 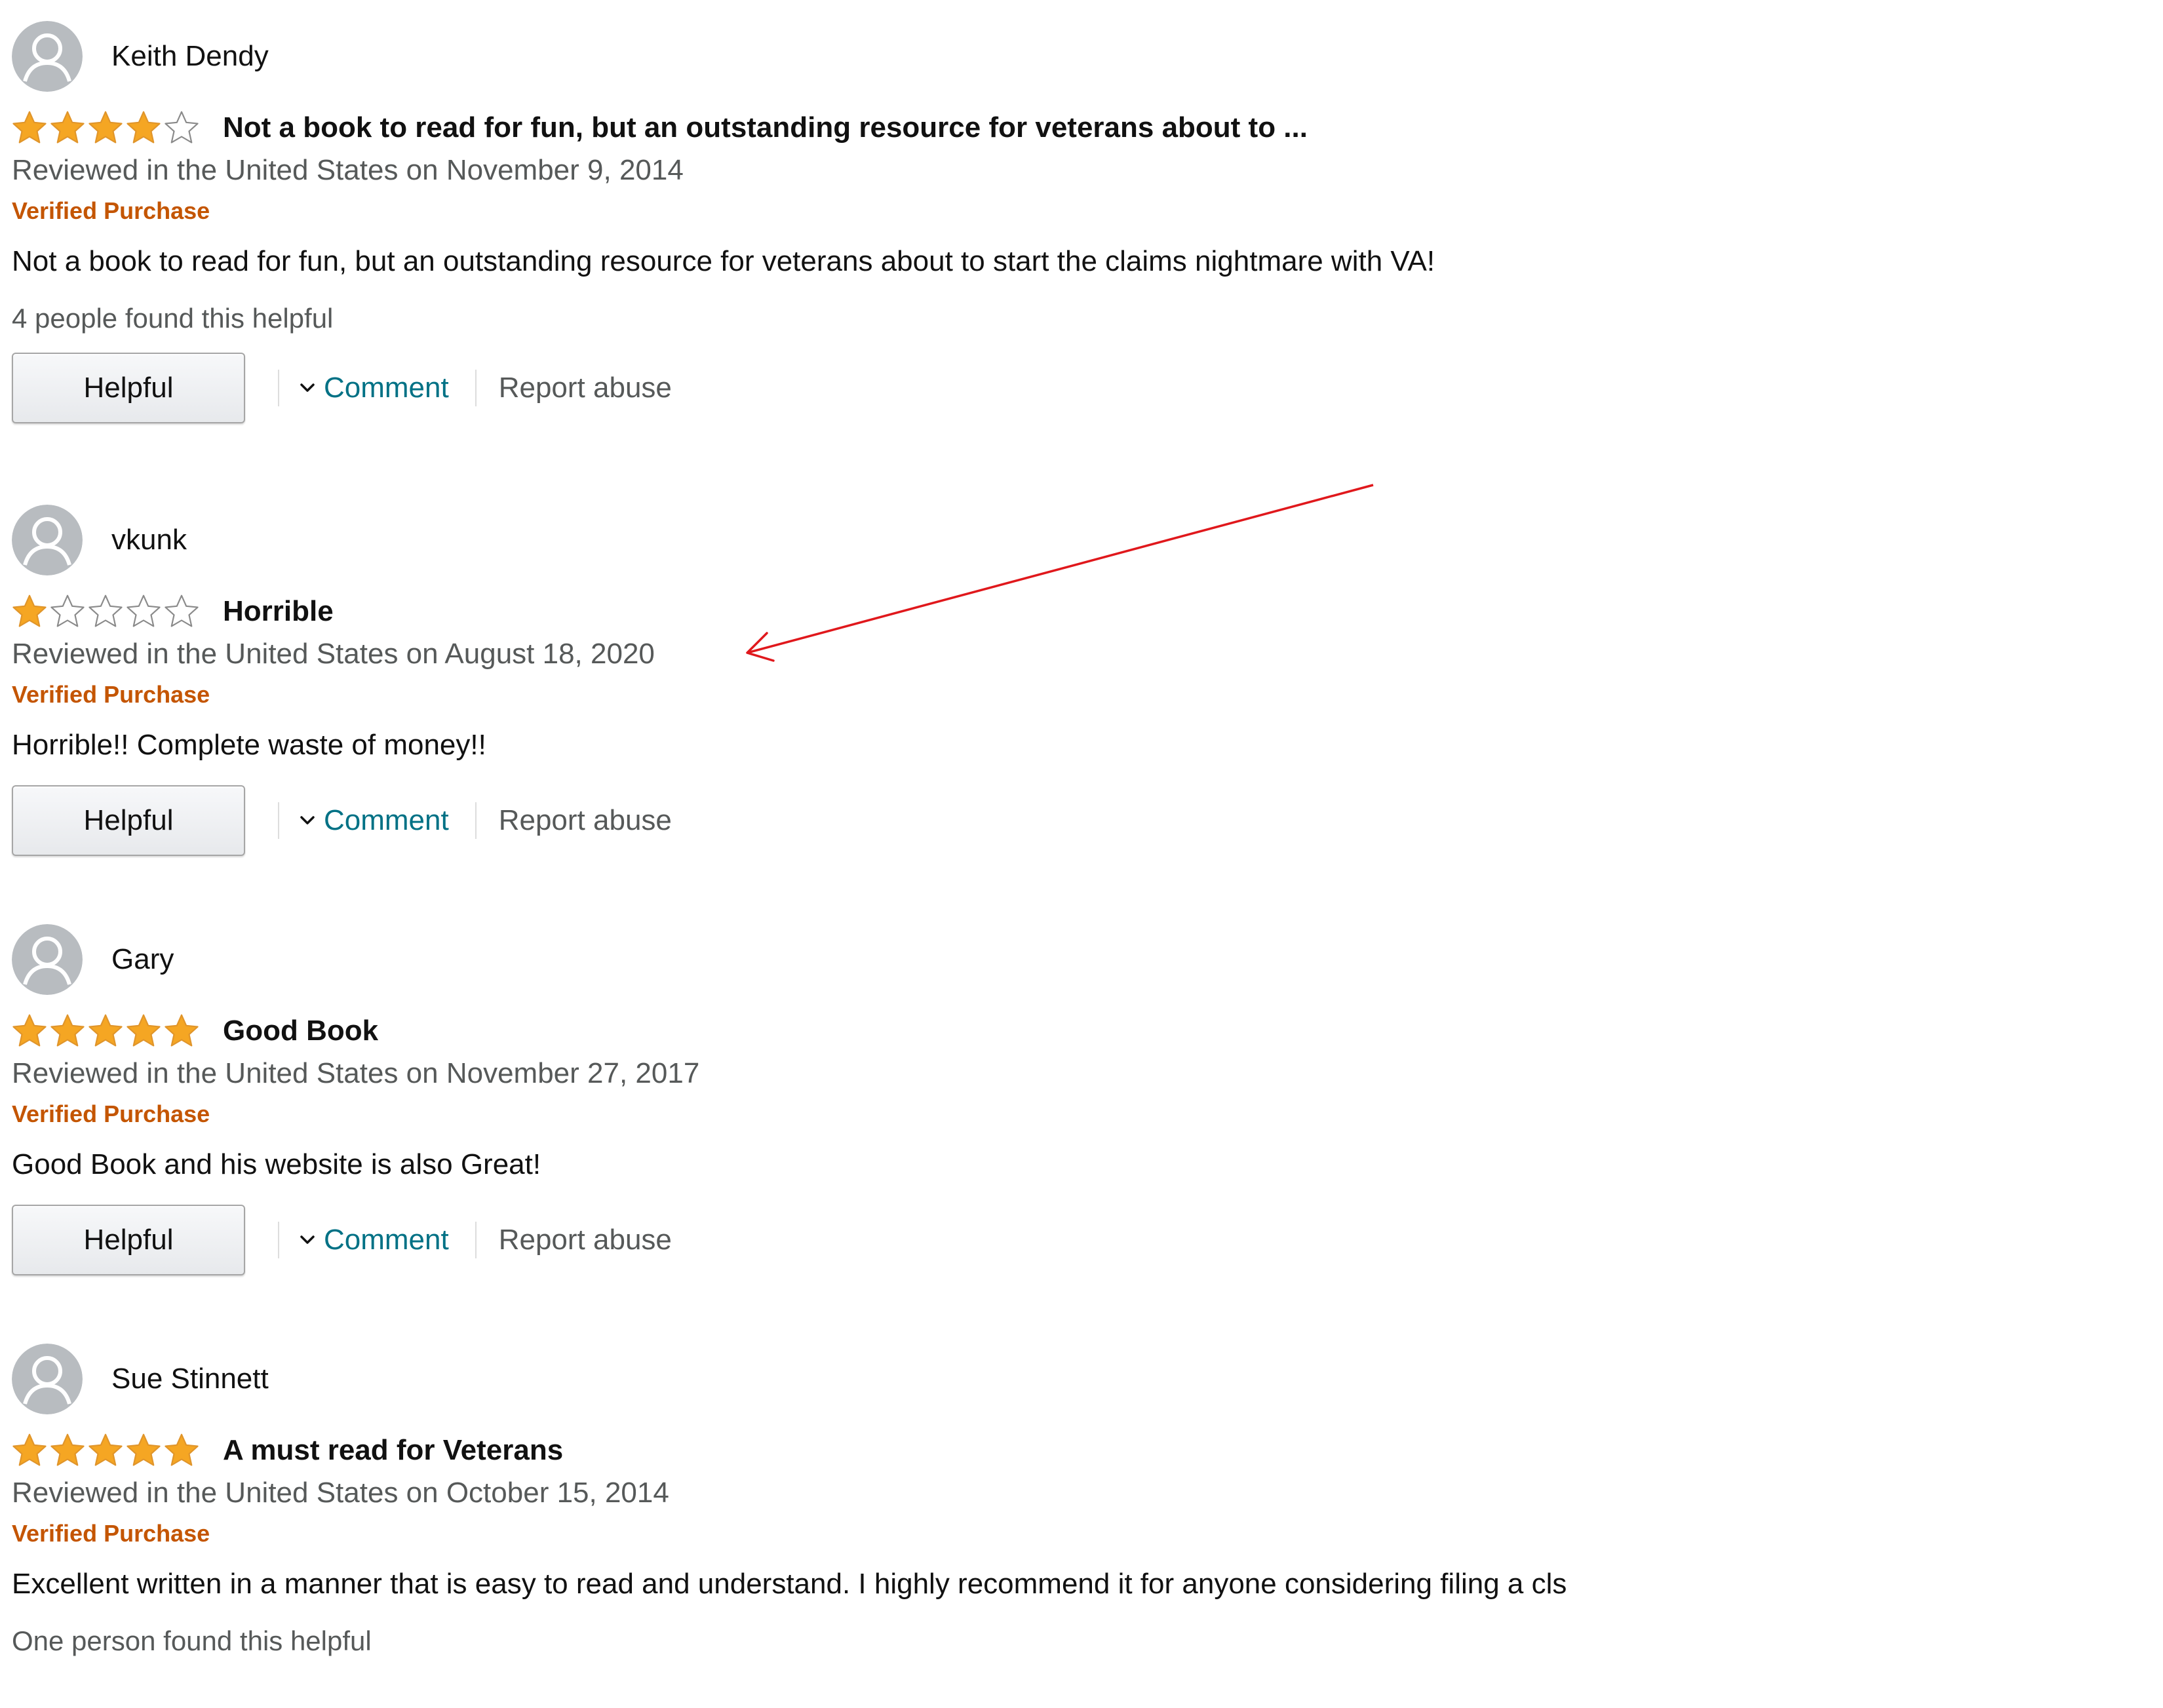 What do you see at coordinates (300, 1031) in the screenshot?
I see `review-title: Good Book` at bounding box center [300, 1031].